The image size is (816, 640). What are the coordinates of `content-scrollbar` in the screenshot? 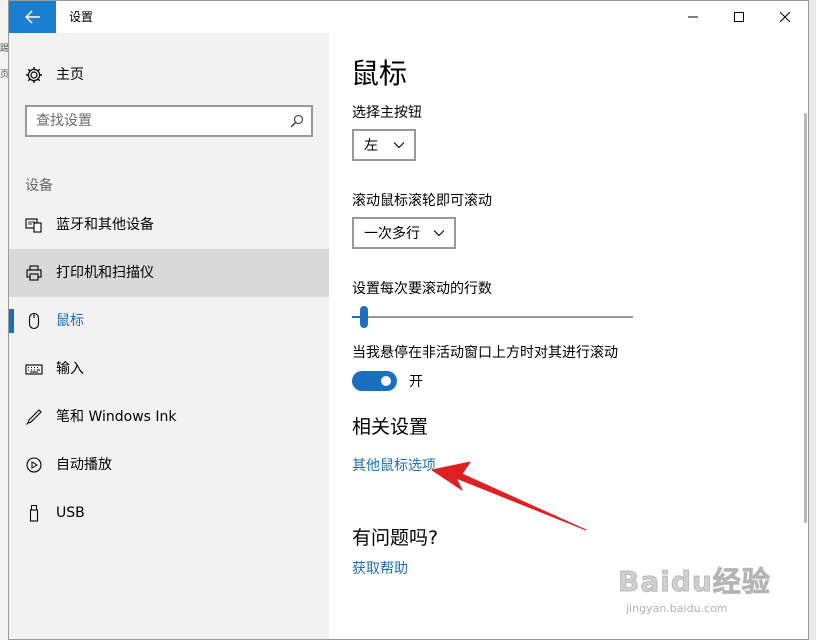 It's located at (805, 318).